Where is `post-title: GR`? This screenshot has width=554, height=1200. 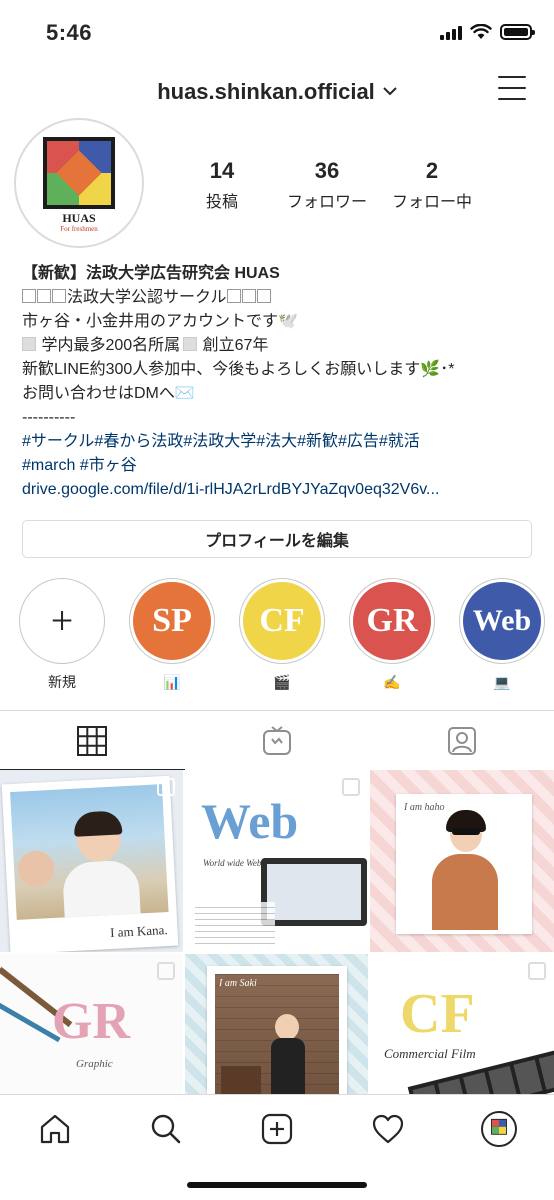 post-title: GR is located at coordinates (91, 1021).